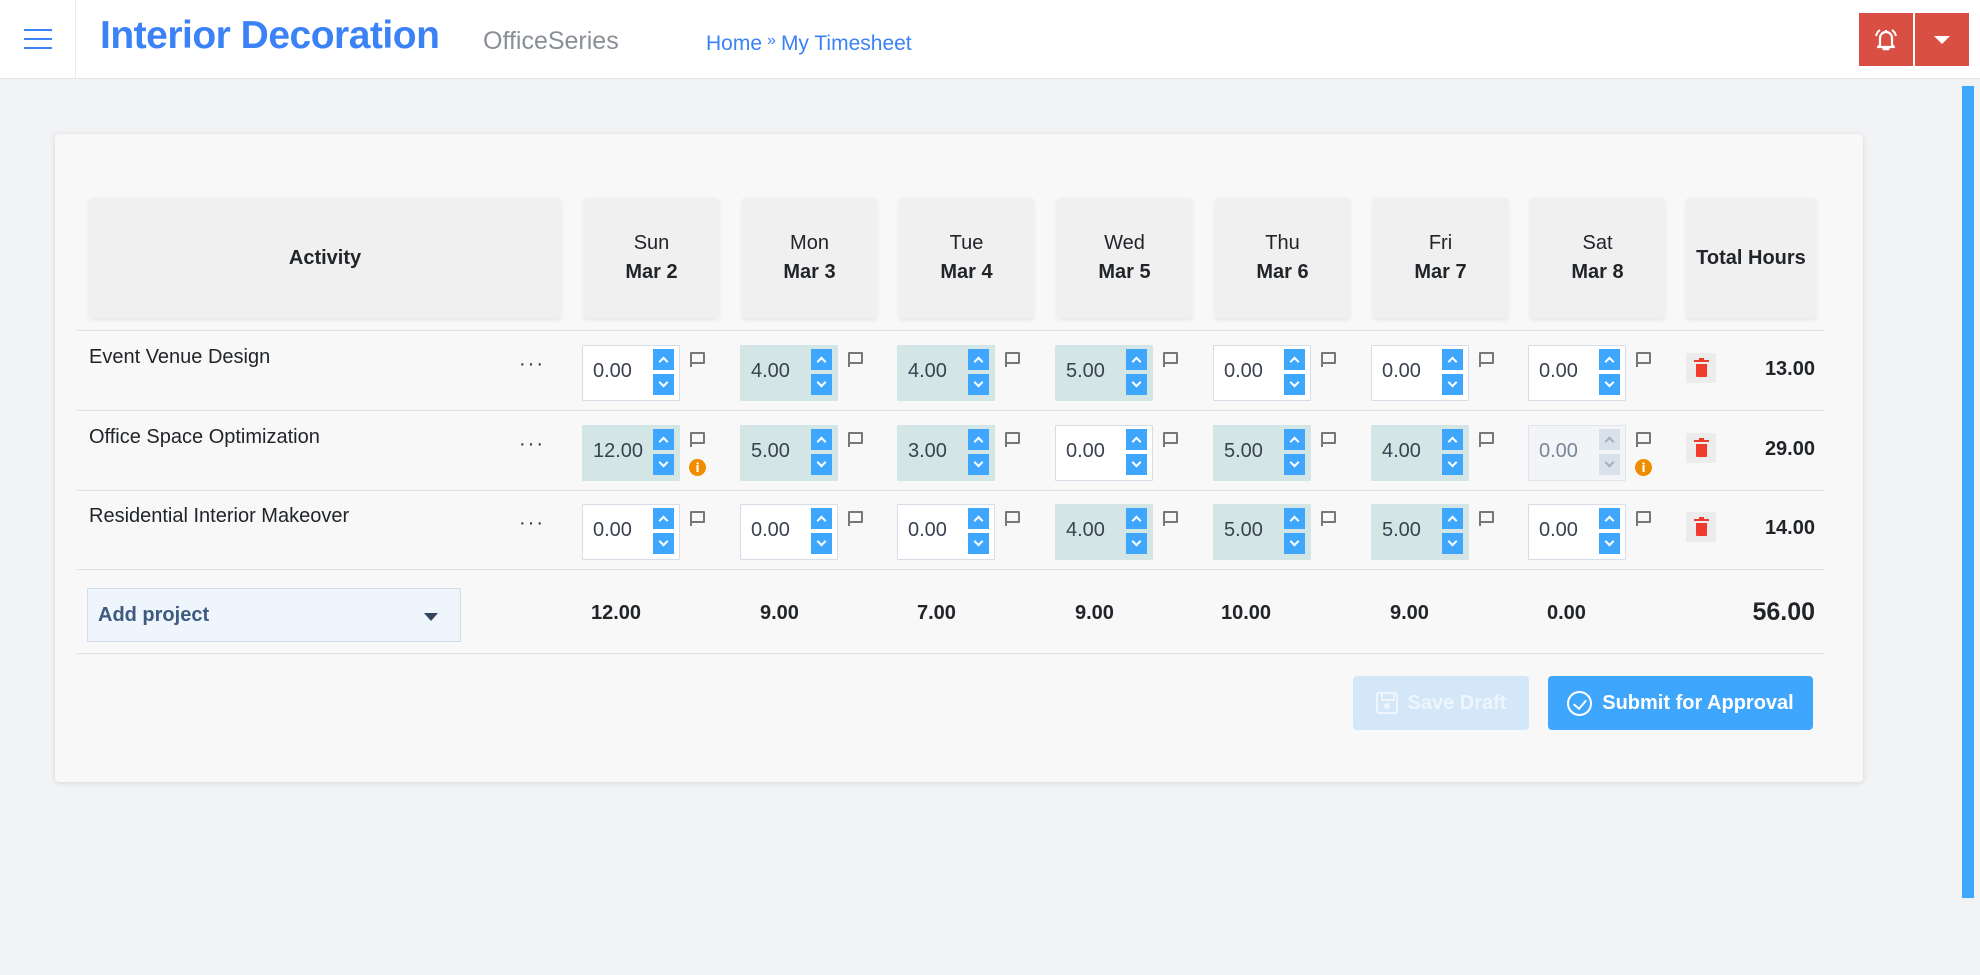 The width and height of the screenshot is (1980, 975). I want to click on page-scrollbar, so click(1968, 492).